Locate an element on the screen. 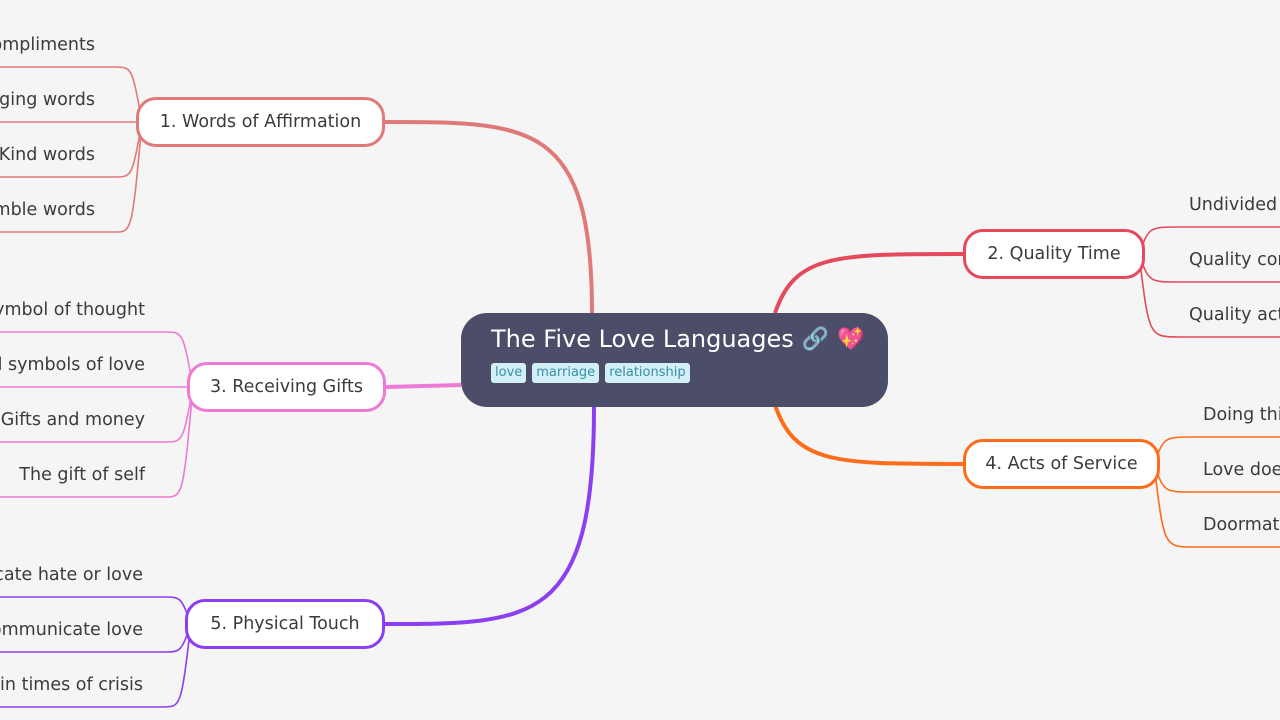 The height and width of the screenshot is (720, 1280). subtopic: Undivided is located at coordinates (1233, 205).